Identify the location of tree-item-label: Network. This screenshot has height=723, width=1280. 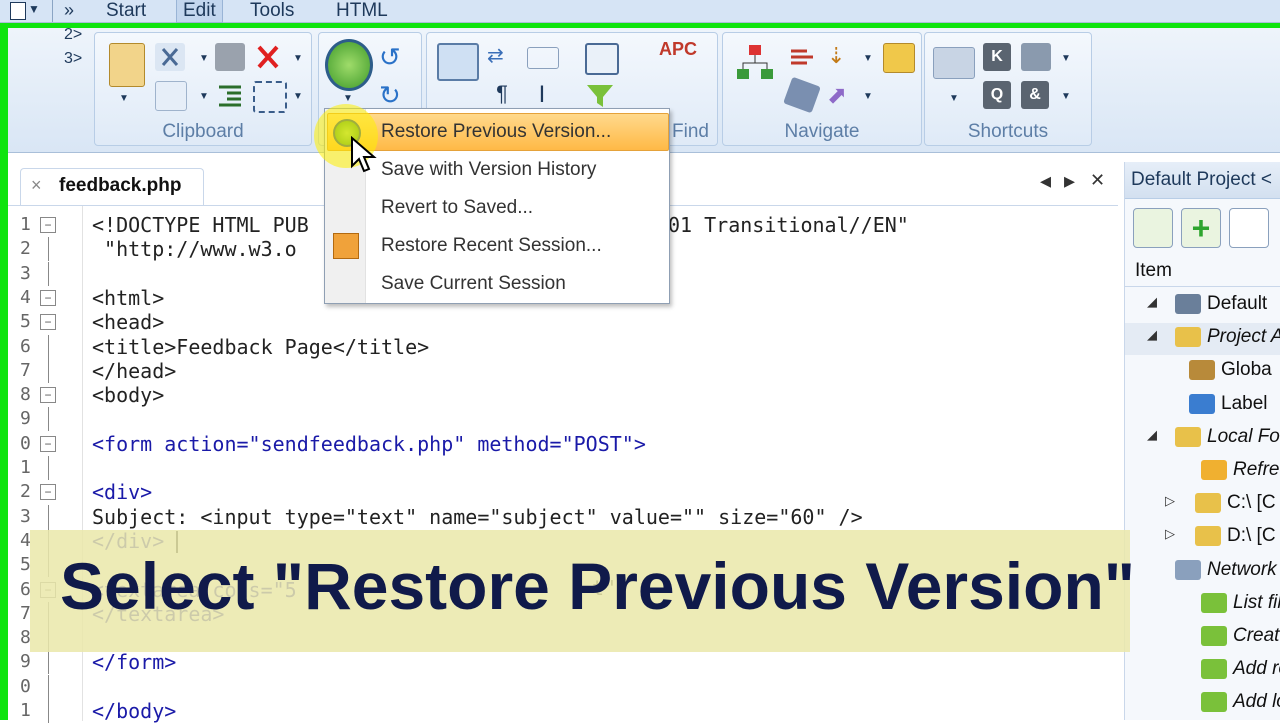
(1242, 570).